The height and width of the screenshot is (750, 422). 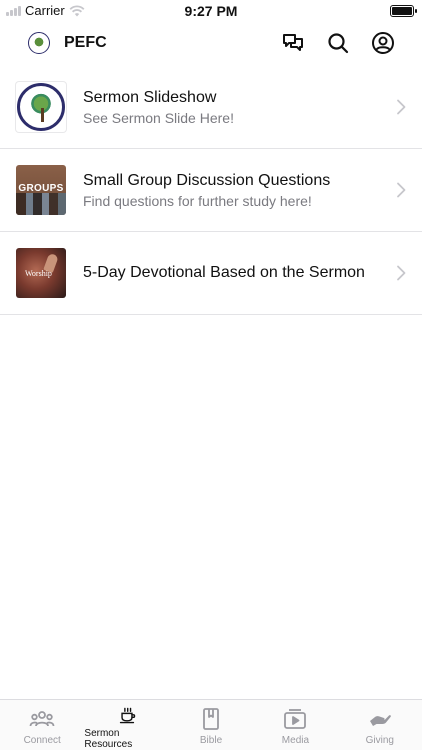 I want to click on people-icon, so click(x=42, y=719).